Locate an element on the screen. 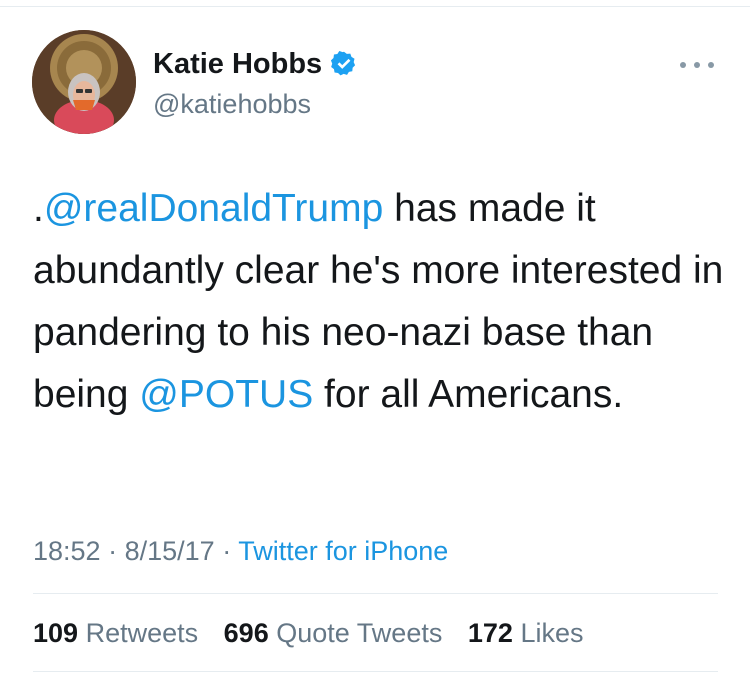 The image size is (750, 677). stats-bottom-divider is located at coordinates (375, 671).